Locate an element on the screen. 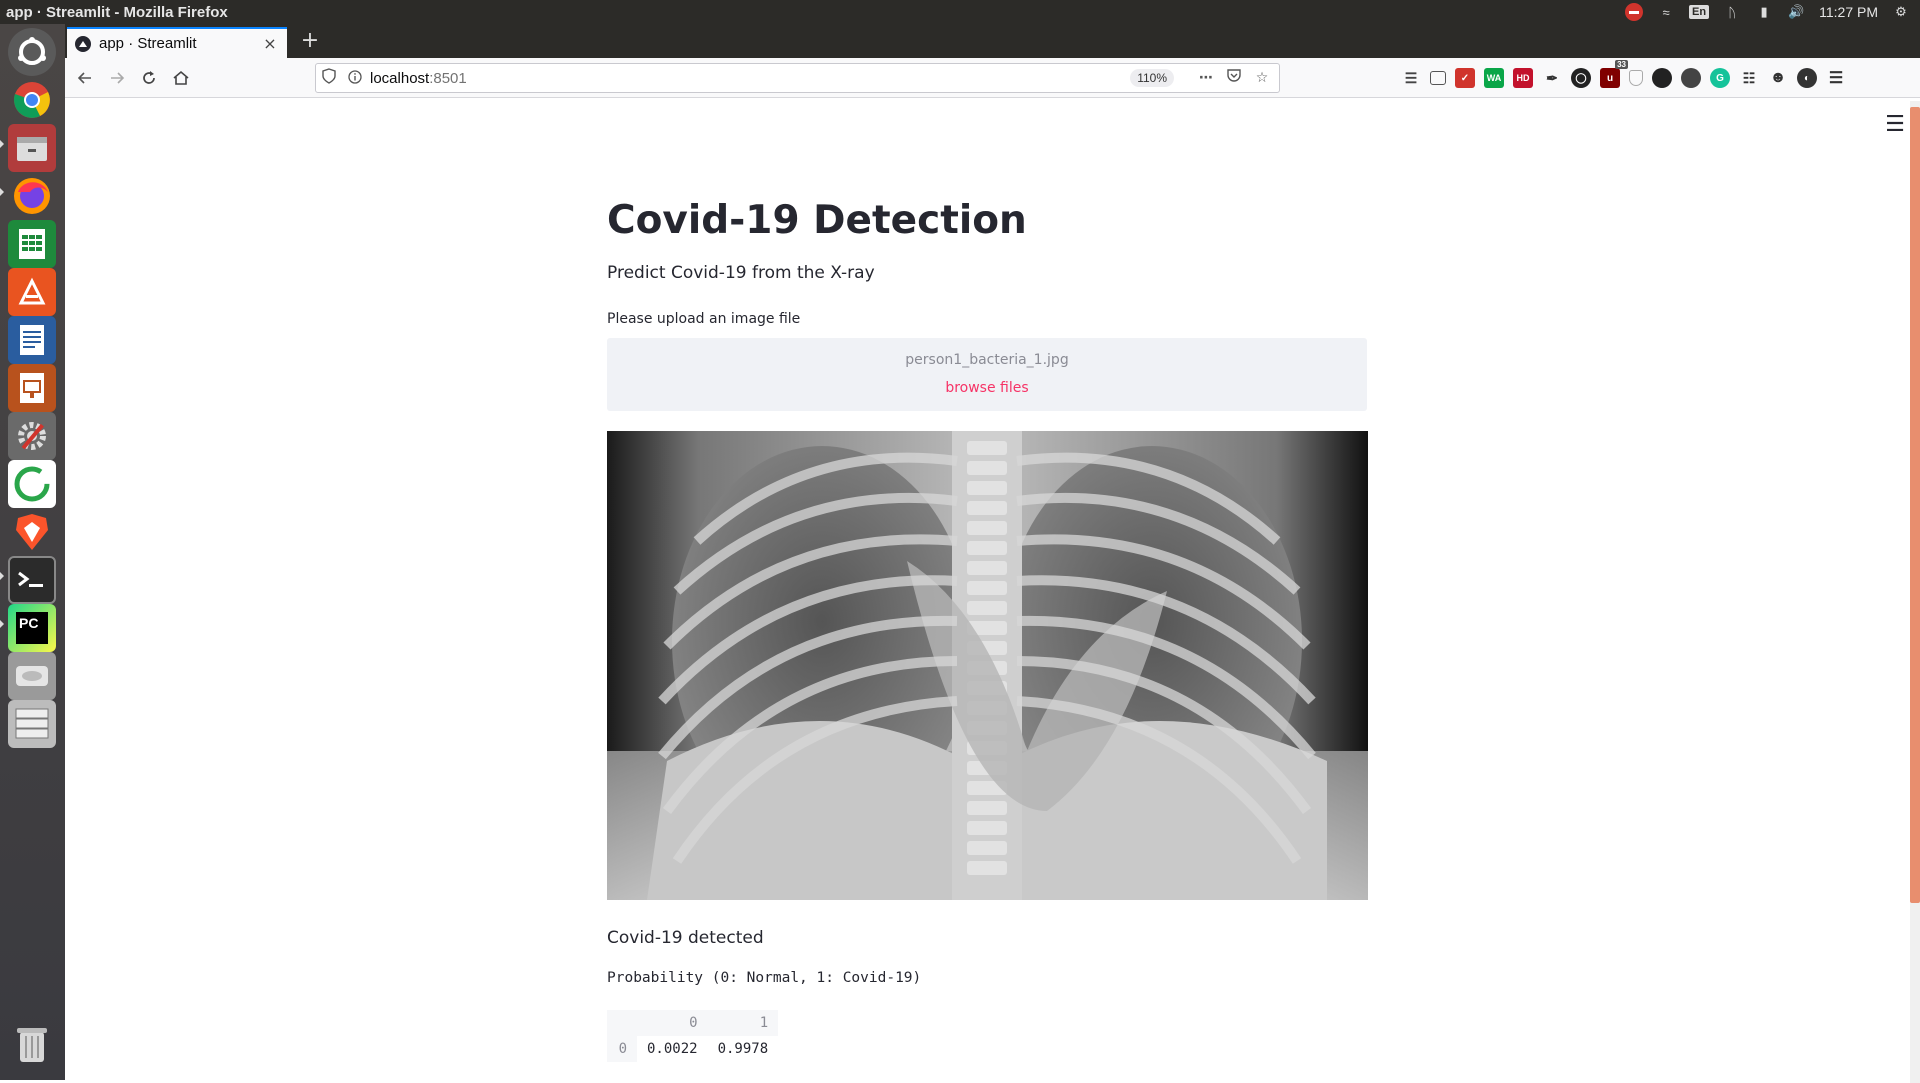  file-uploader-label: Please upload an image file is located at coordinates (704, 319).